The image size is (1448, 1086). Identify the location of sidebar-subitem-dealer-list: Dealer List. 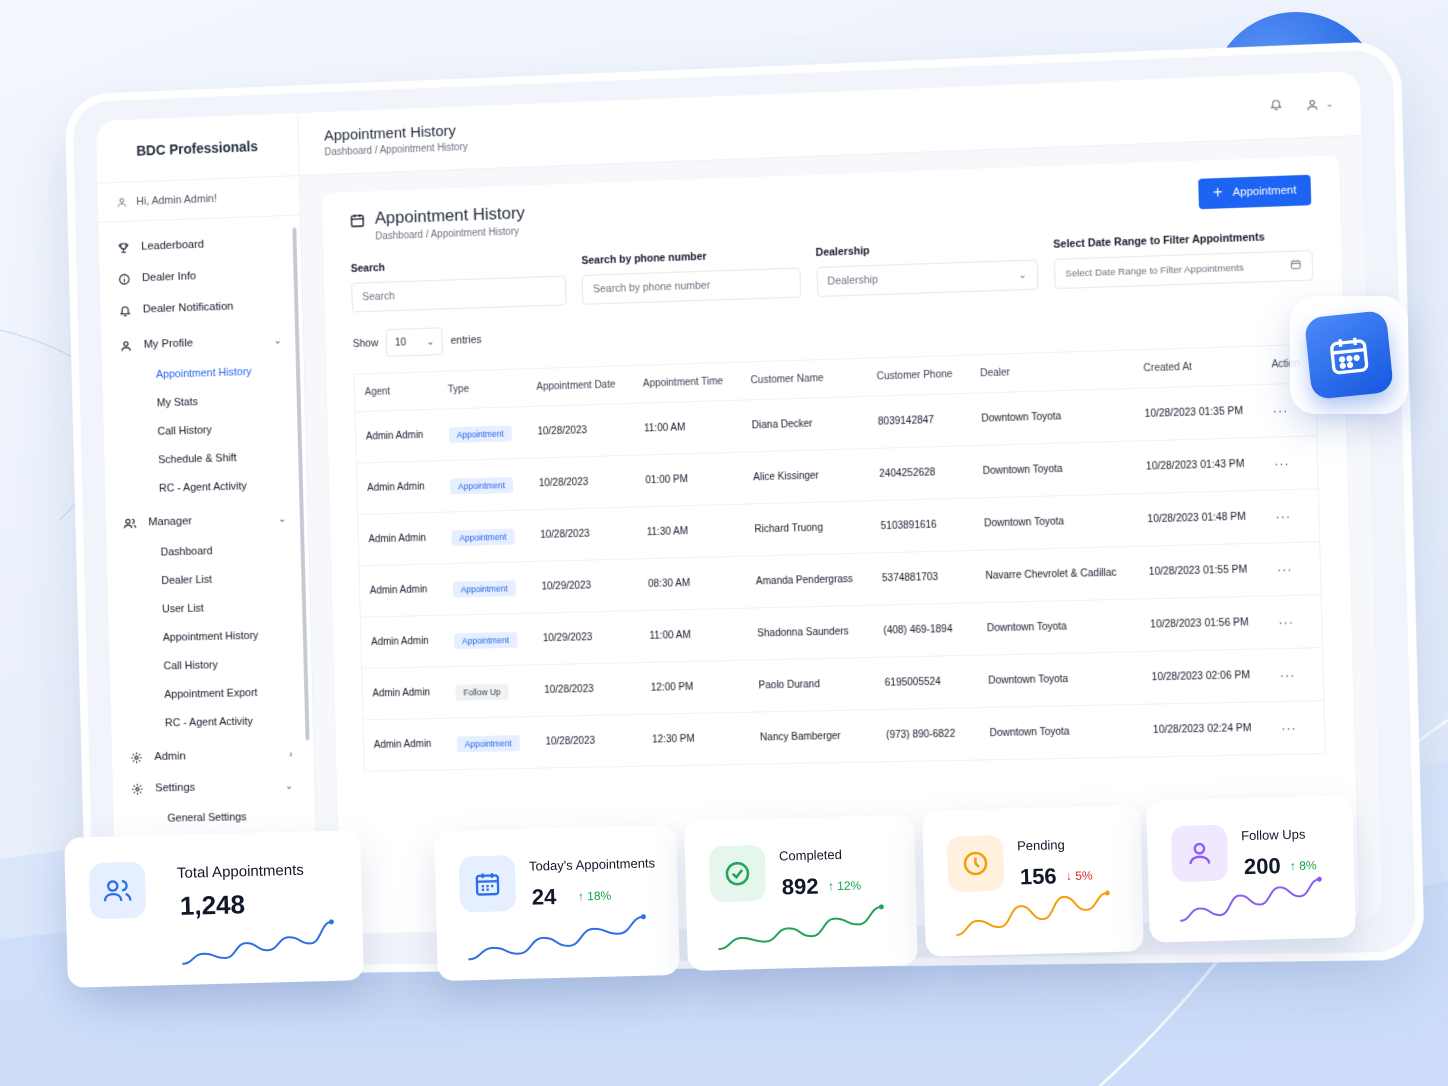
(216, 579).